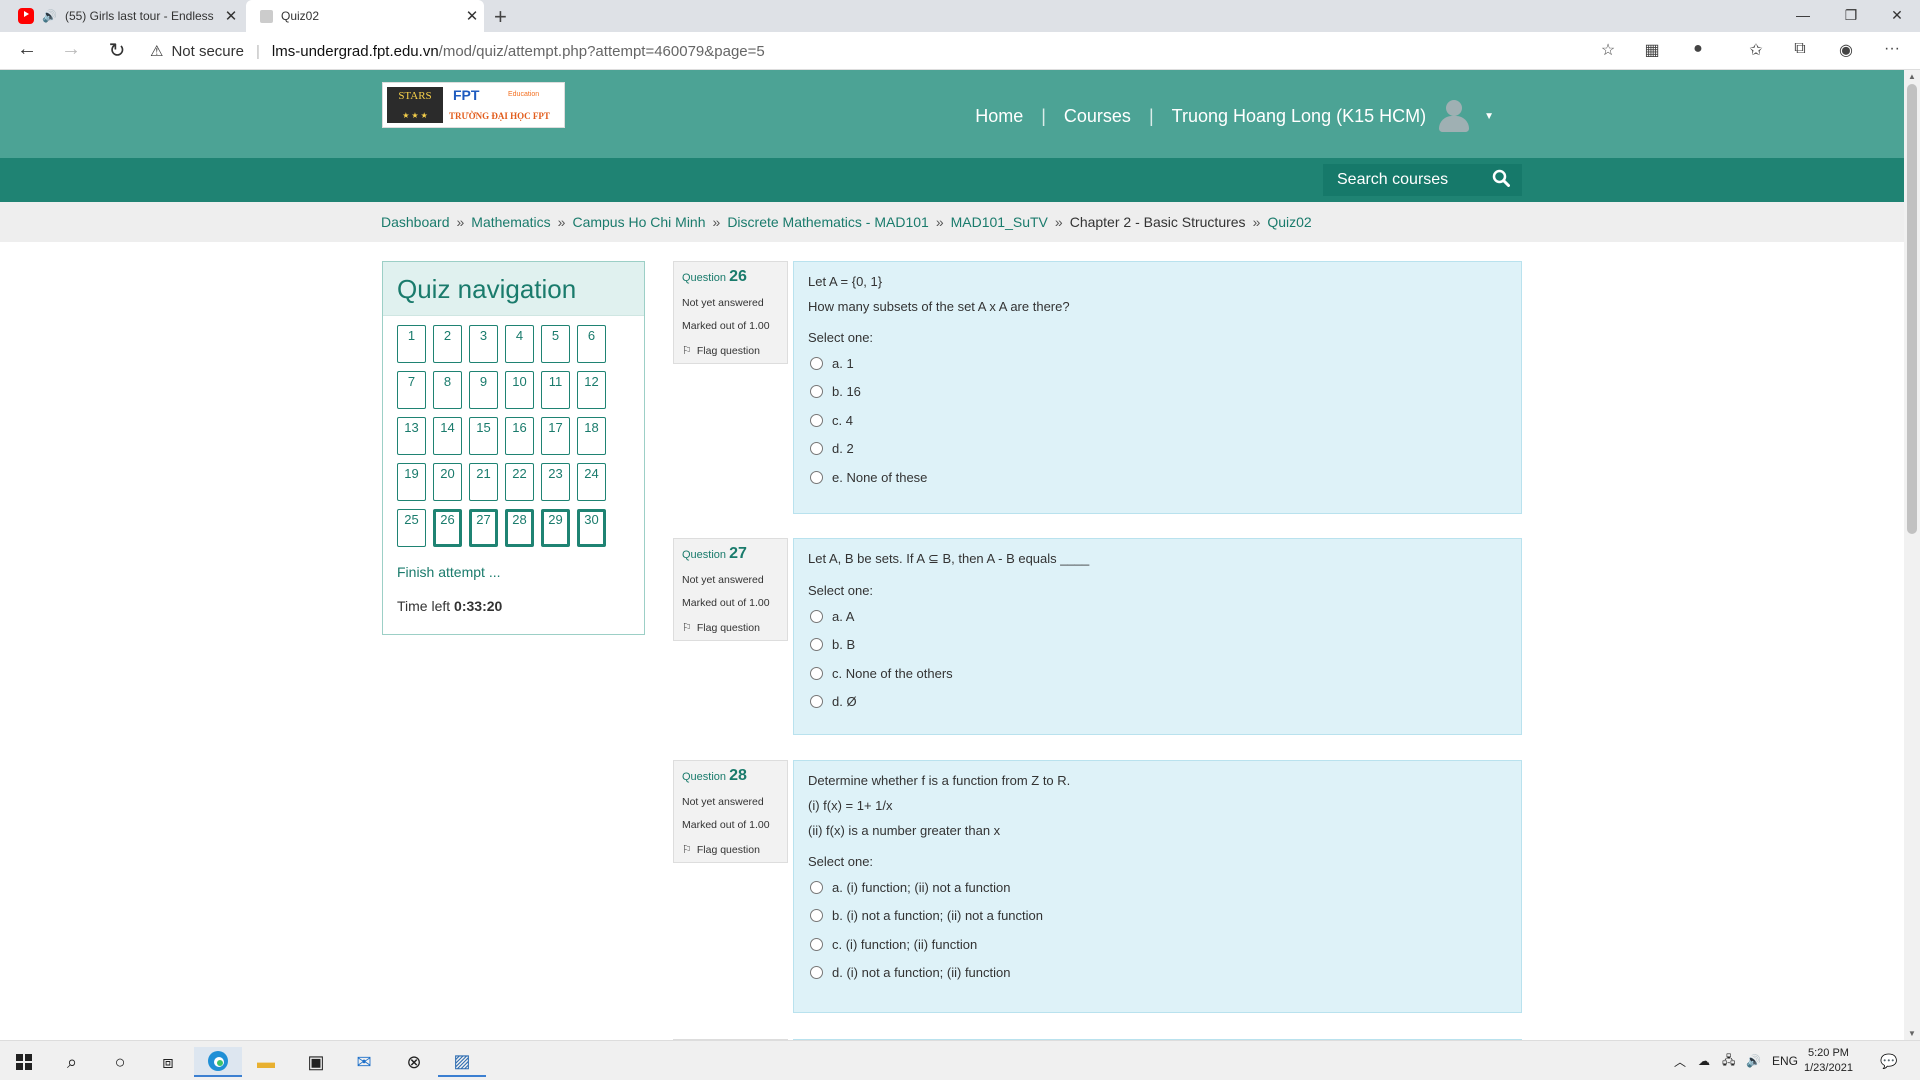 The image size is (1920, 1080). Describe the element at coordinates (1158, 222) in the screenshot. I see `breadcrumb-item: Chapter 2 - Basic Structures` at that location.